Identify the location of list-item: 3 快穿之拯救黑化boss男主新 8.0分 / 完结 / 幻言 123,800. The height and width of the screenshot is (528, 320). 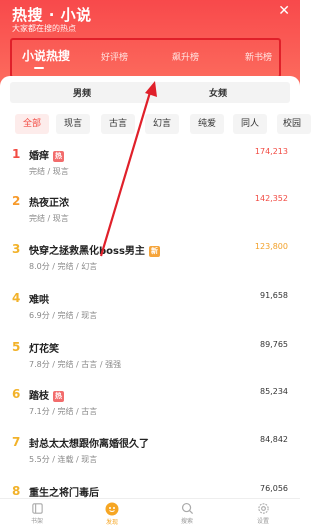
(150, 266).